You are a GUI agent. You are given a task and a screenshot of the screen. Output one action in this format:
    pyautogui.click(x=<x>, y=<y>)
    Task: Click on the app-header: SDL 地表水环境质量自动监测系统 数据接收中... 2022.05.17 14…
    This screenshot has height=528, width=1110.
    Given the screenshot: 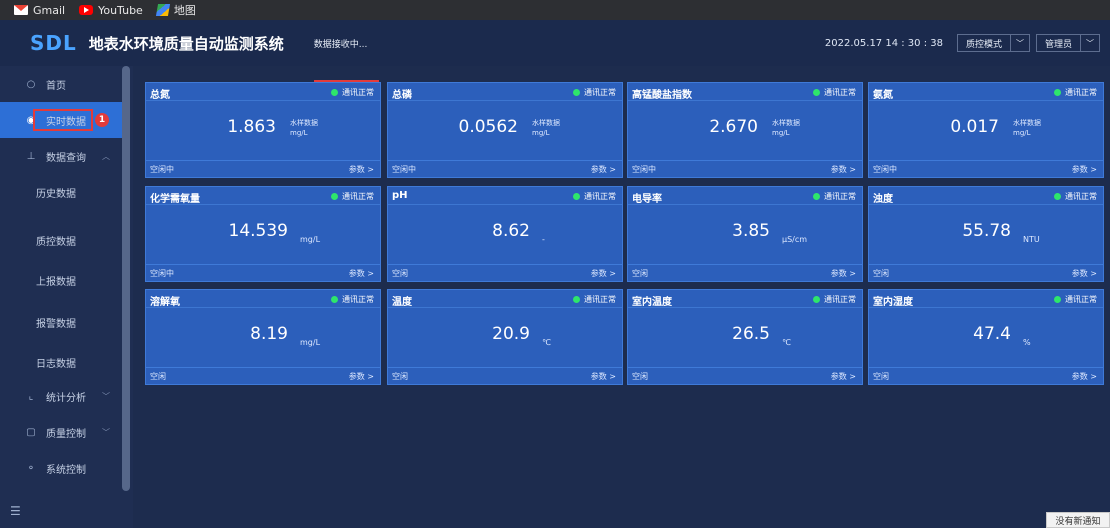 What is the action you would take?
    pyautogui.click(x=555, y=43)
    